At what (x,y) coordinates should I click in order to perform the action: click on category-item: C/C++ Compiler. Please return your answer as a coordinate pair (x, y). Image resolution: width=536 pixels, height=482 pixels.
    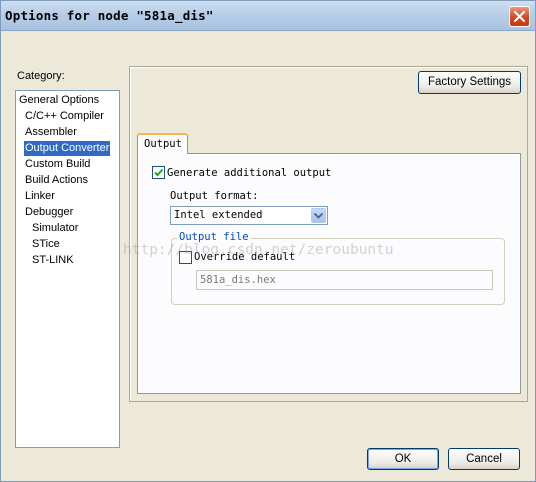
    Looking at the image, I should click on (64, 116).